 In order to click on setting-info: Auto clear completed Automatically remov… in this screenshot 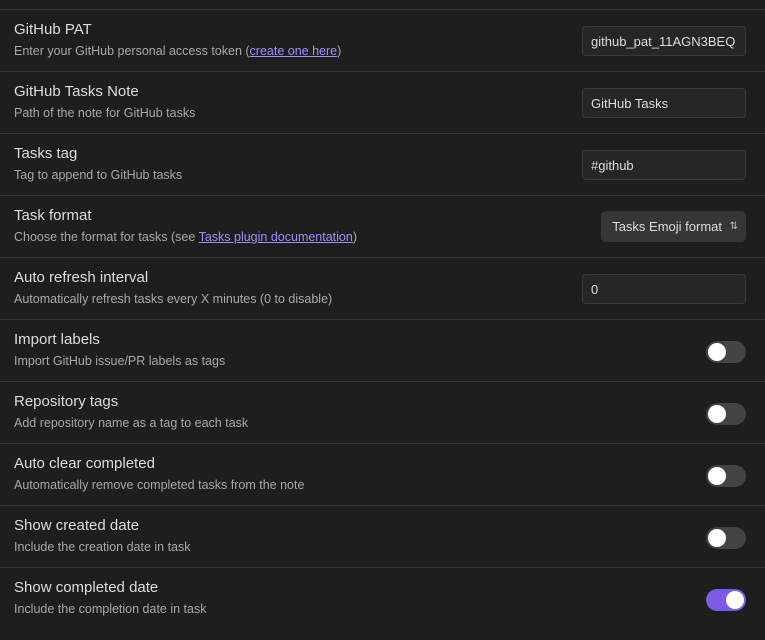, I will do `click(159, 473)`.